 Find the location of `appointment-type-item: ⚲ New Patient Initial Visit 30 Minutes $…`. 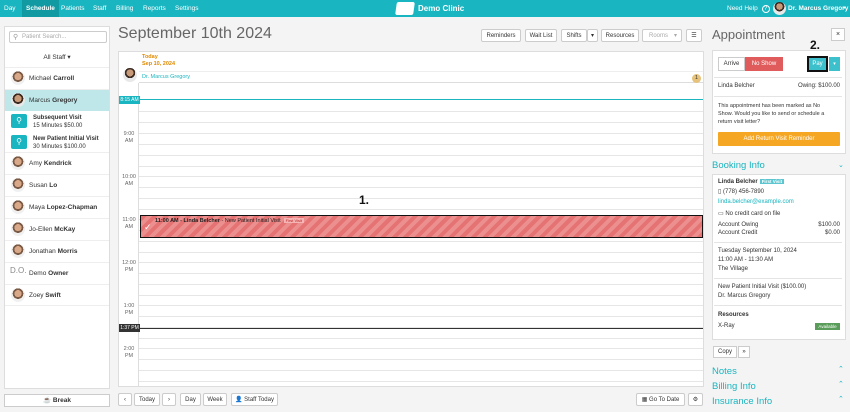

appointment-type-item: ⚲ New Patient Initial Visit 30 Minutes $… is located at coordinates (57, 143).